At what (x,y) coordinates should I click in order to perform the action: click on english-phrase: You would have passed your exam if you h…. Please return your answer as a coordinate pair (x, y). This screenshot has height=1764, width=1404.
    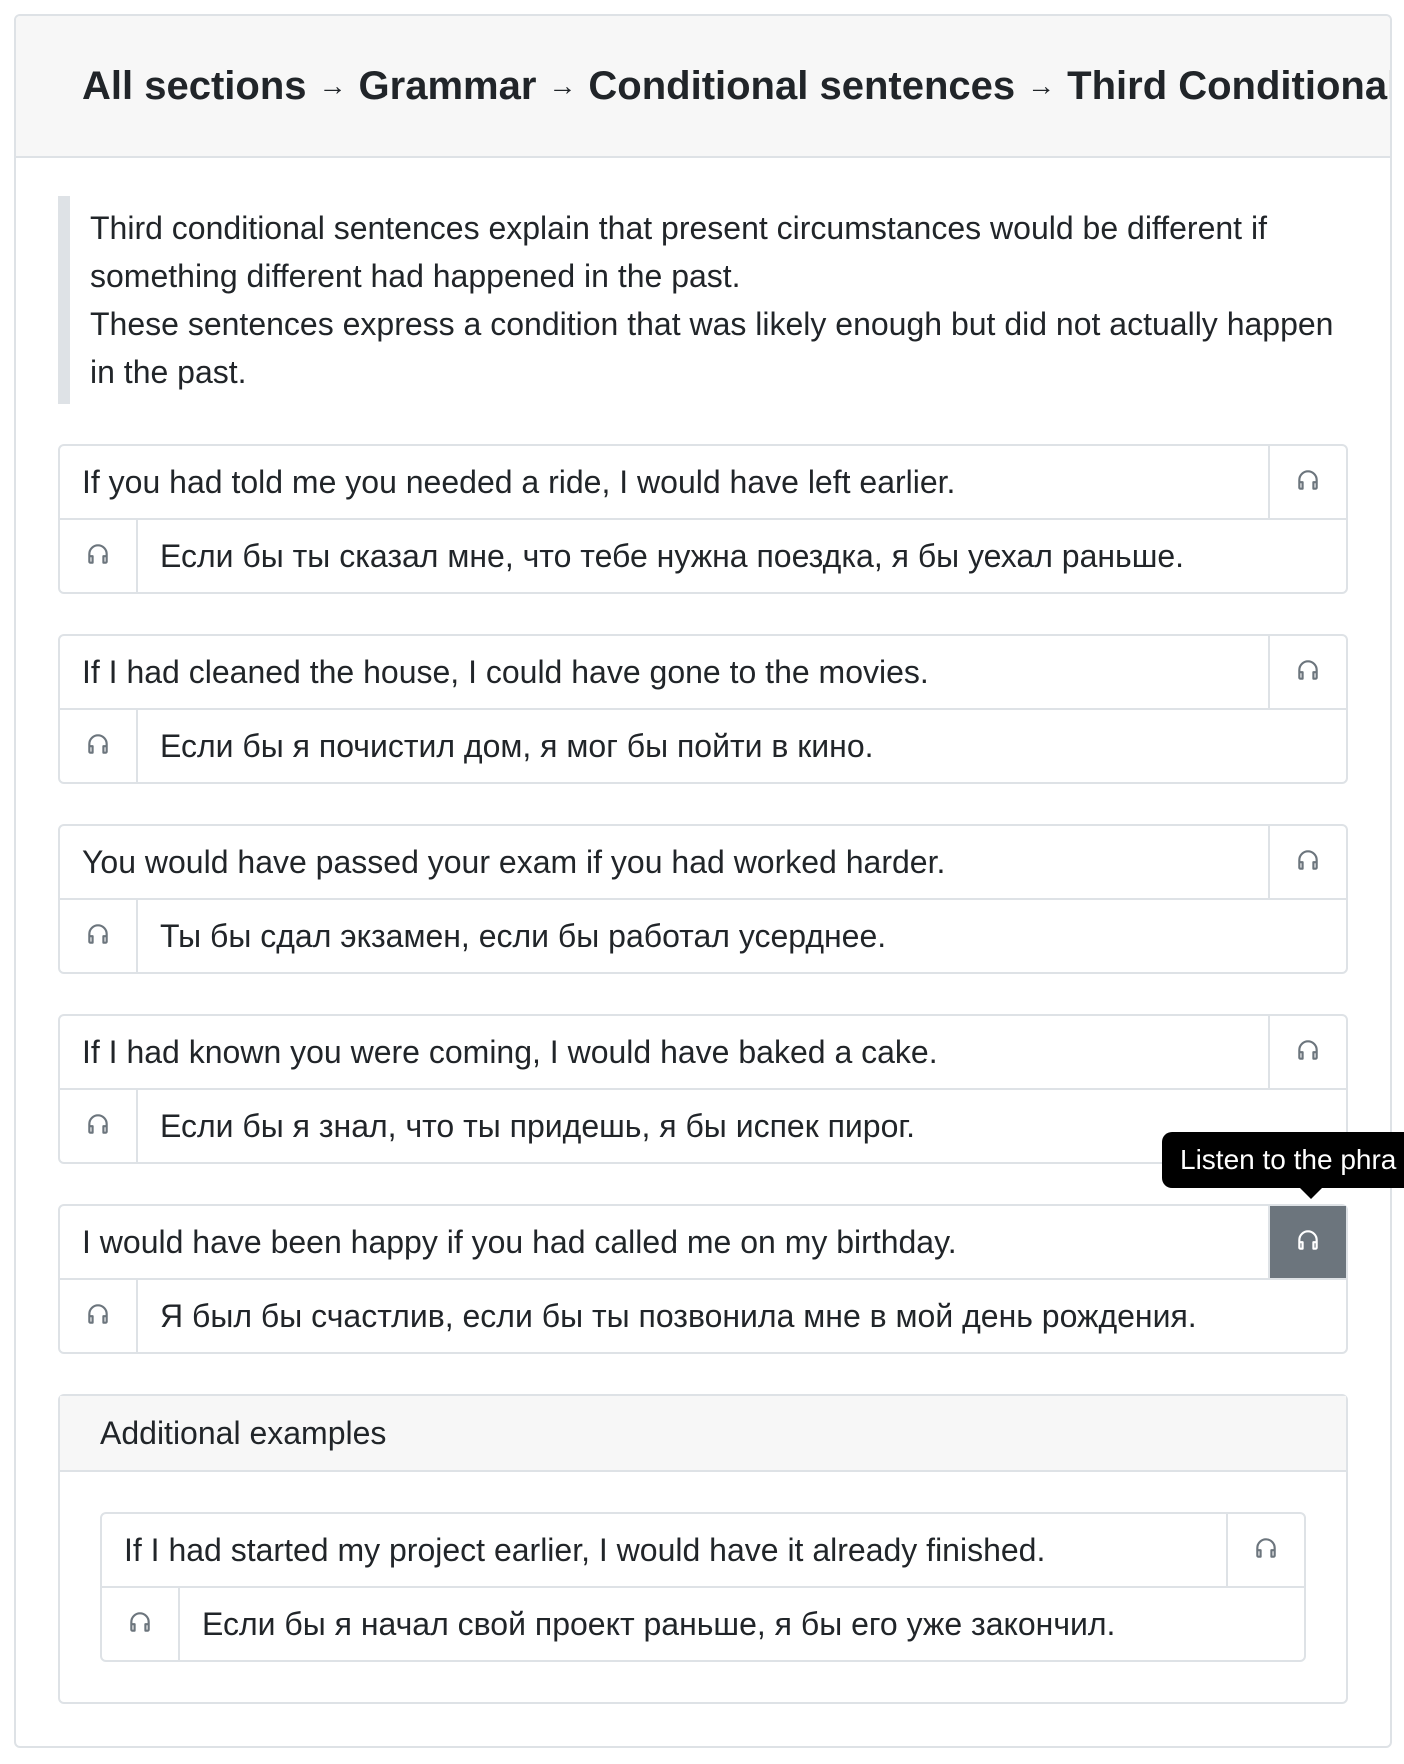
    Looking at the image, I should click on (514, 861).